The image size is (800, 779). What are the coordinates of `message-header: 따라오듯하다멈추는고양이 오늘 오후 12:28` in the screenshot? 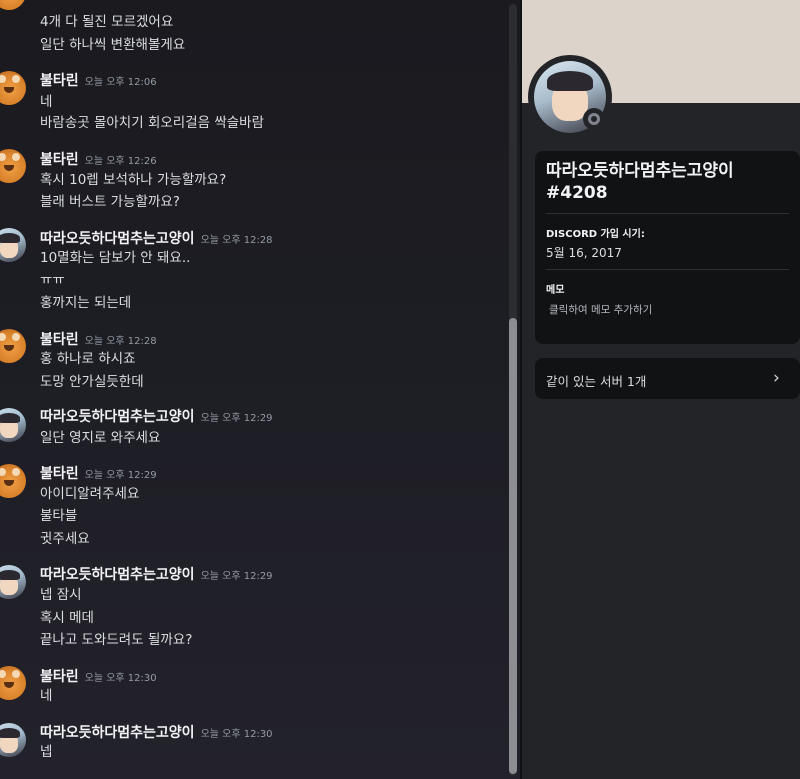 It's located at (156, 238).